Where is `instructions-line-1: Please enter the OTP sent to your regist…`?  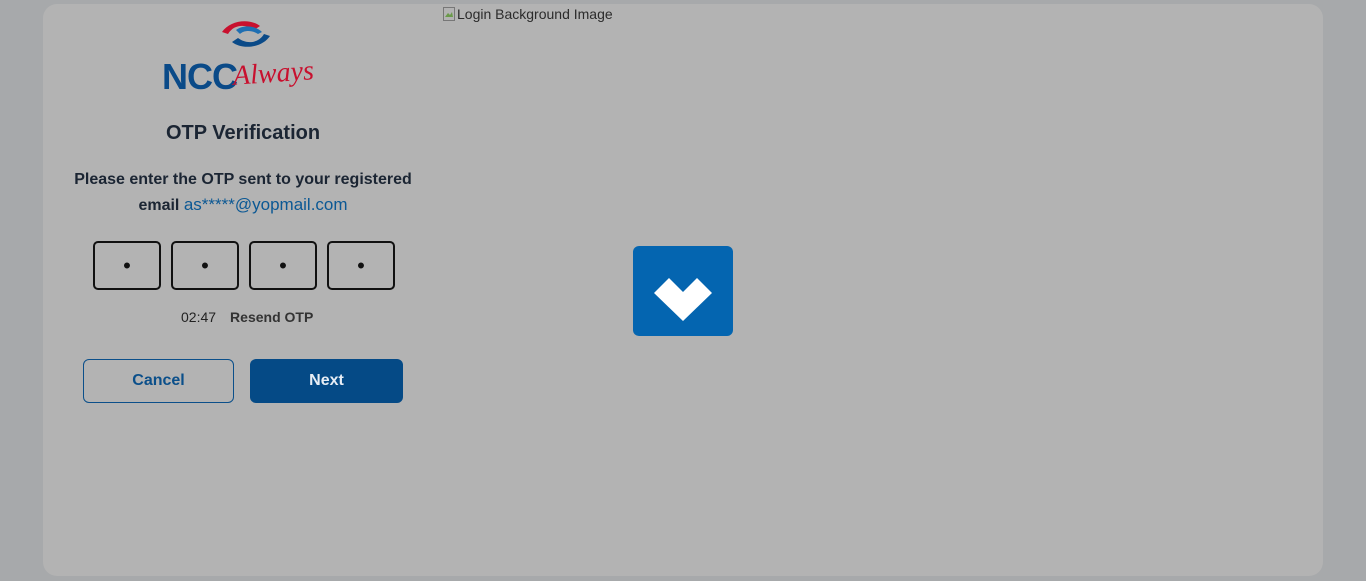 instructions-line-1: Please enter the OTP sent to your regist… is located at coordinates (243, 179).